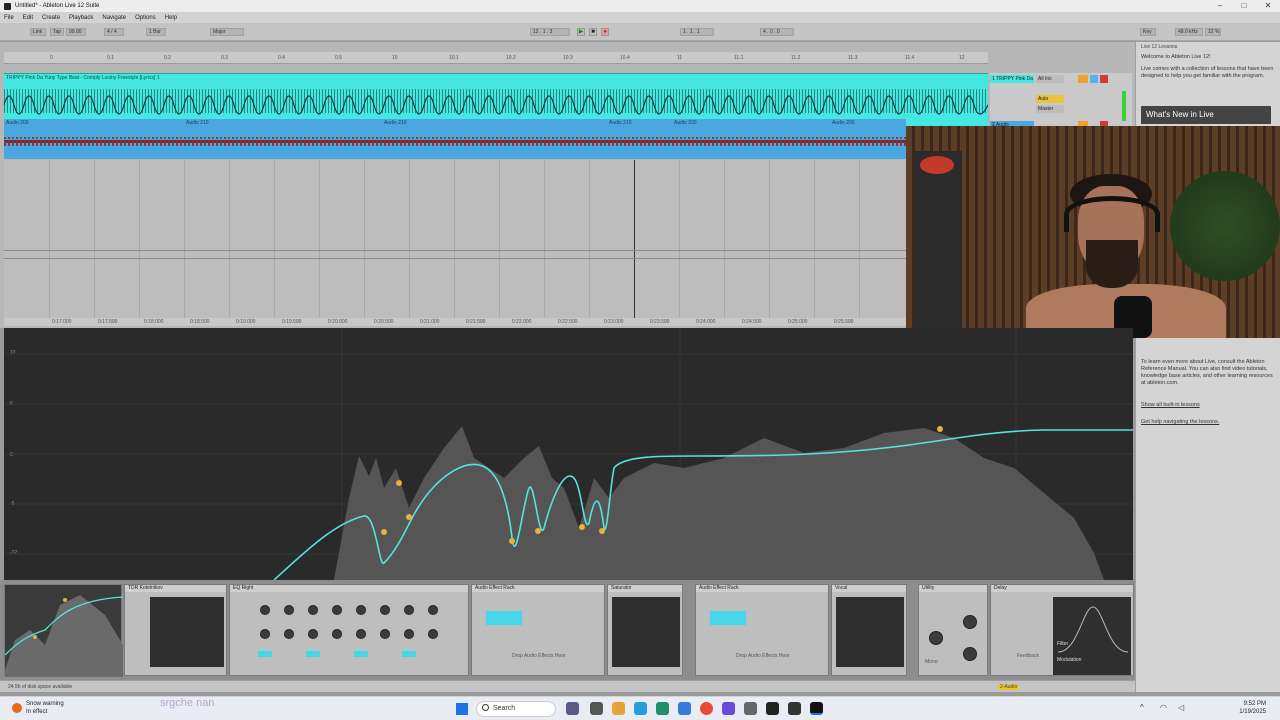 This screenshot has width=1280, height=720. What do you see at coordinates (706, 708) in the screenshot?
I see `chrome-icon` at bounding box center [706, 708].